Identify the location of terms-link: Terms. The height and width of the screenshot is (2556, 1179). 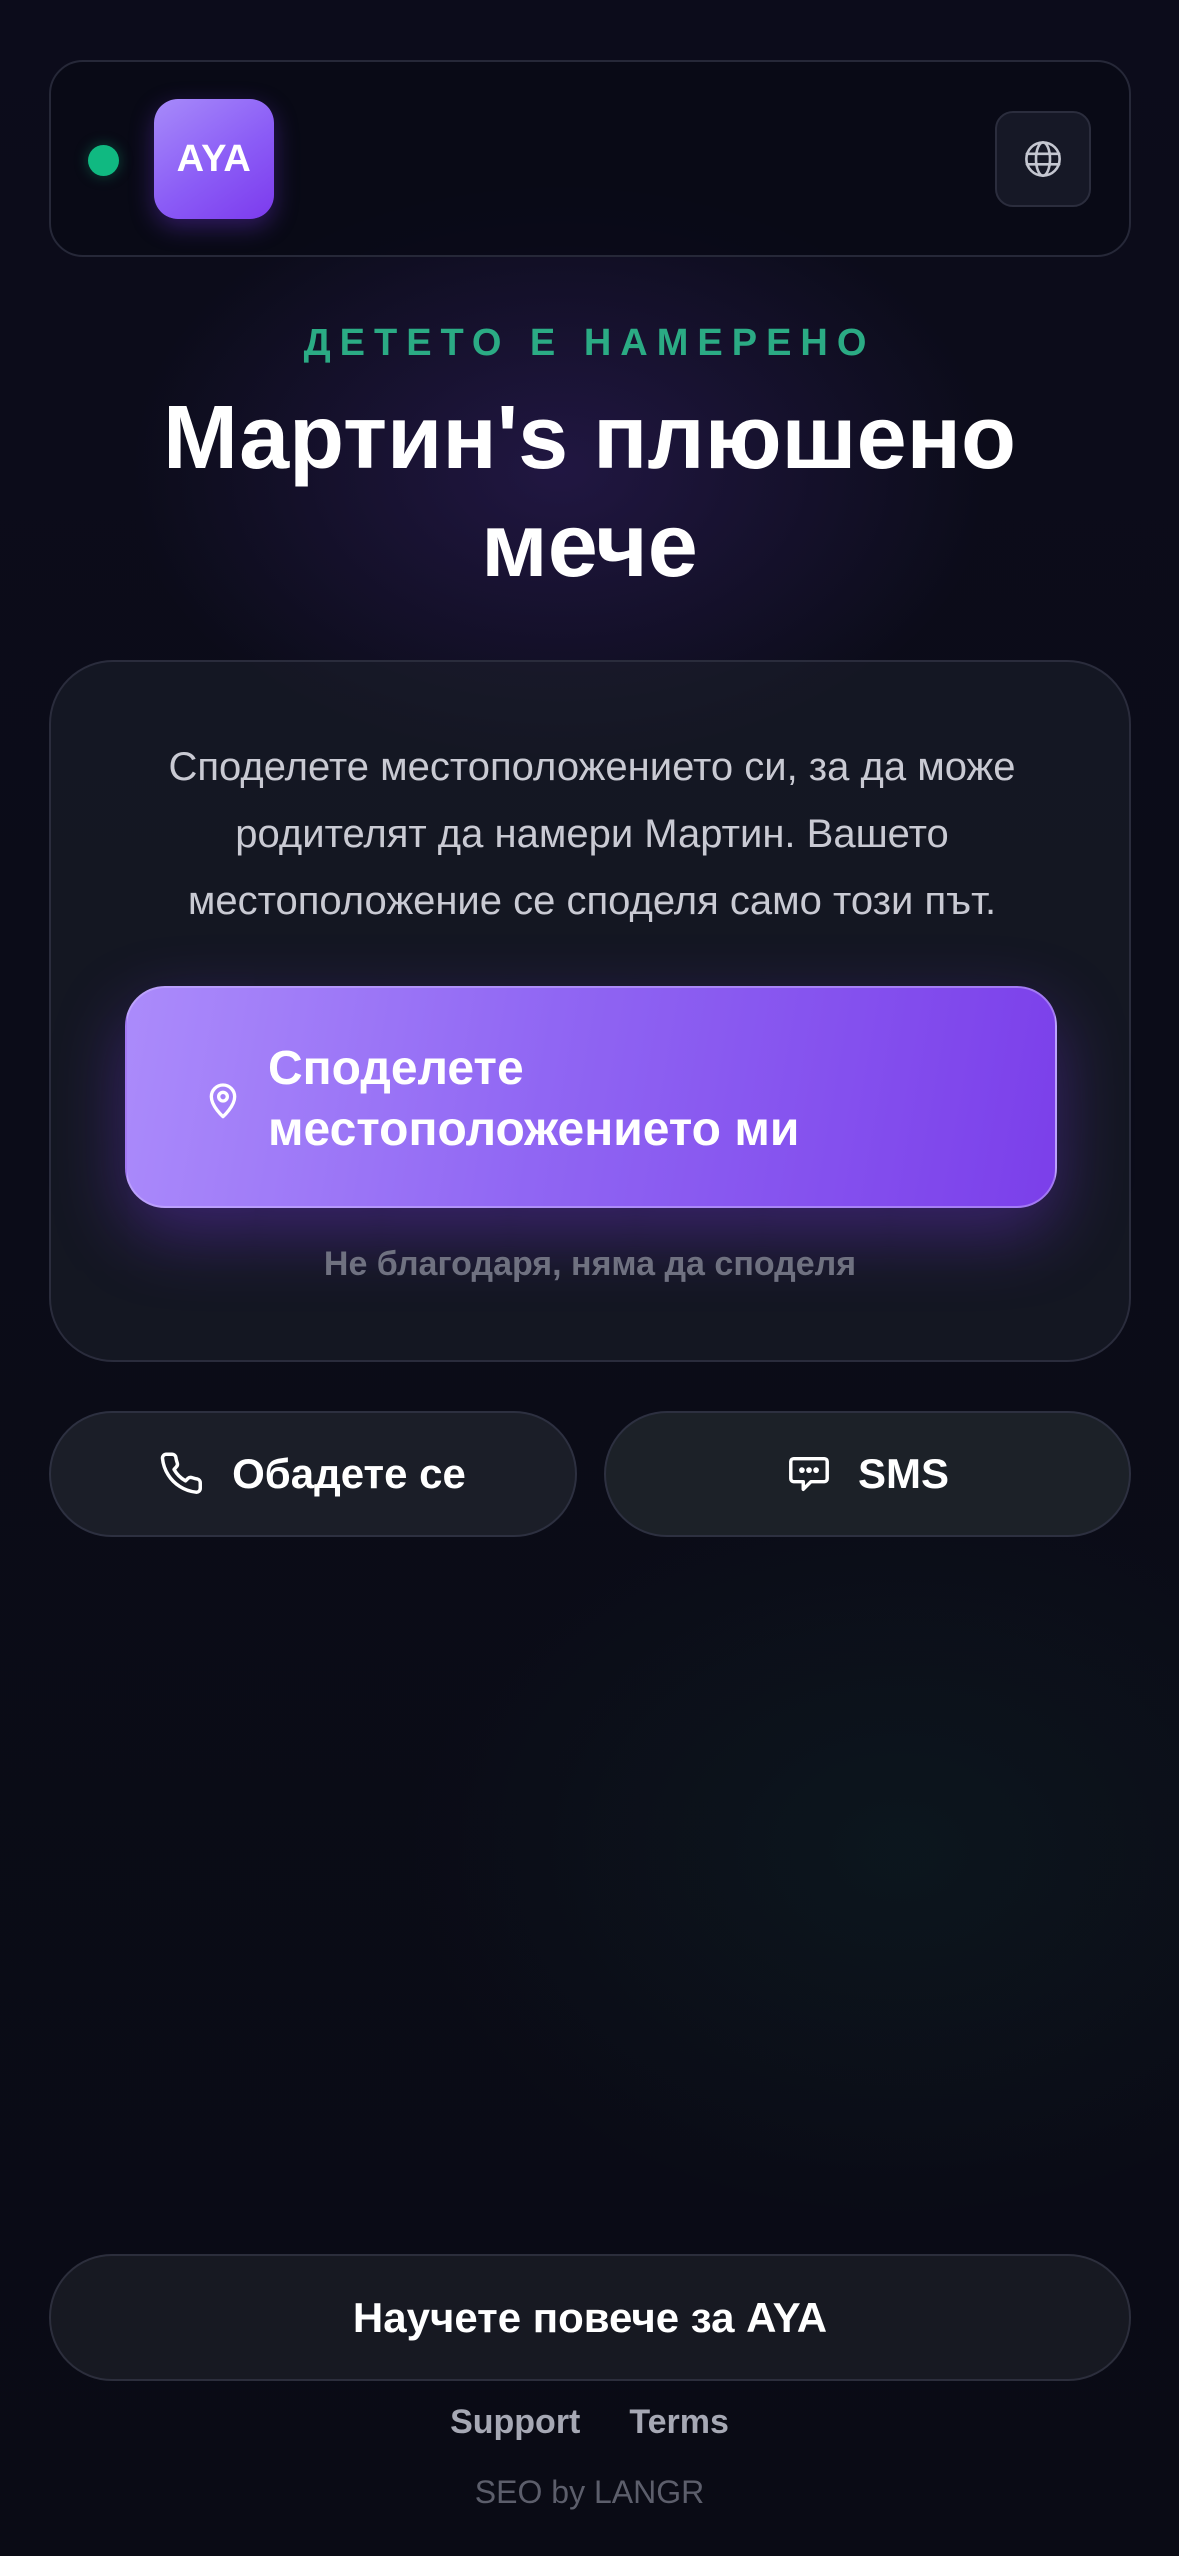
(679, 2422).